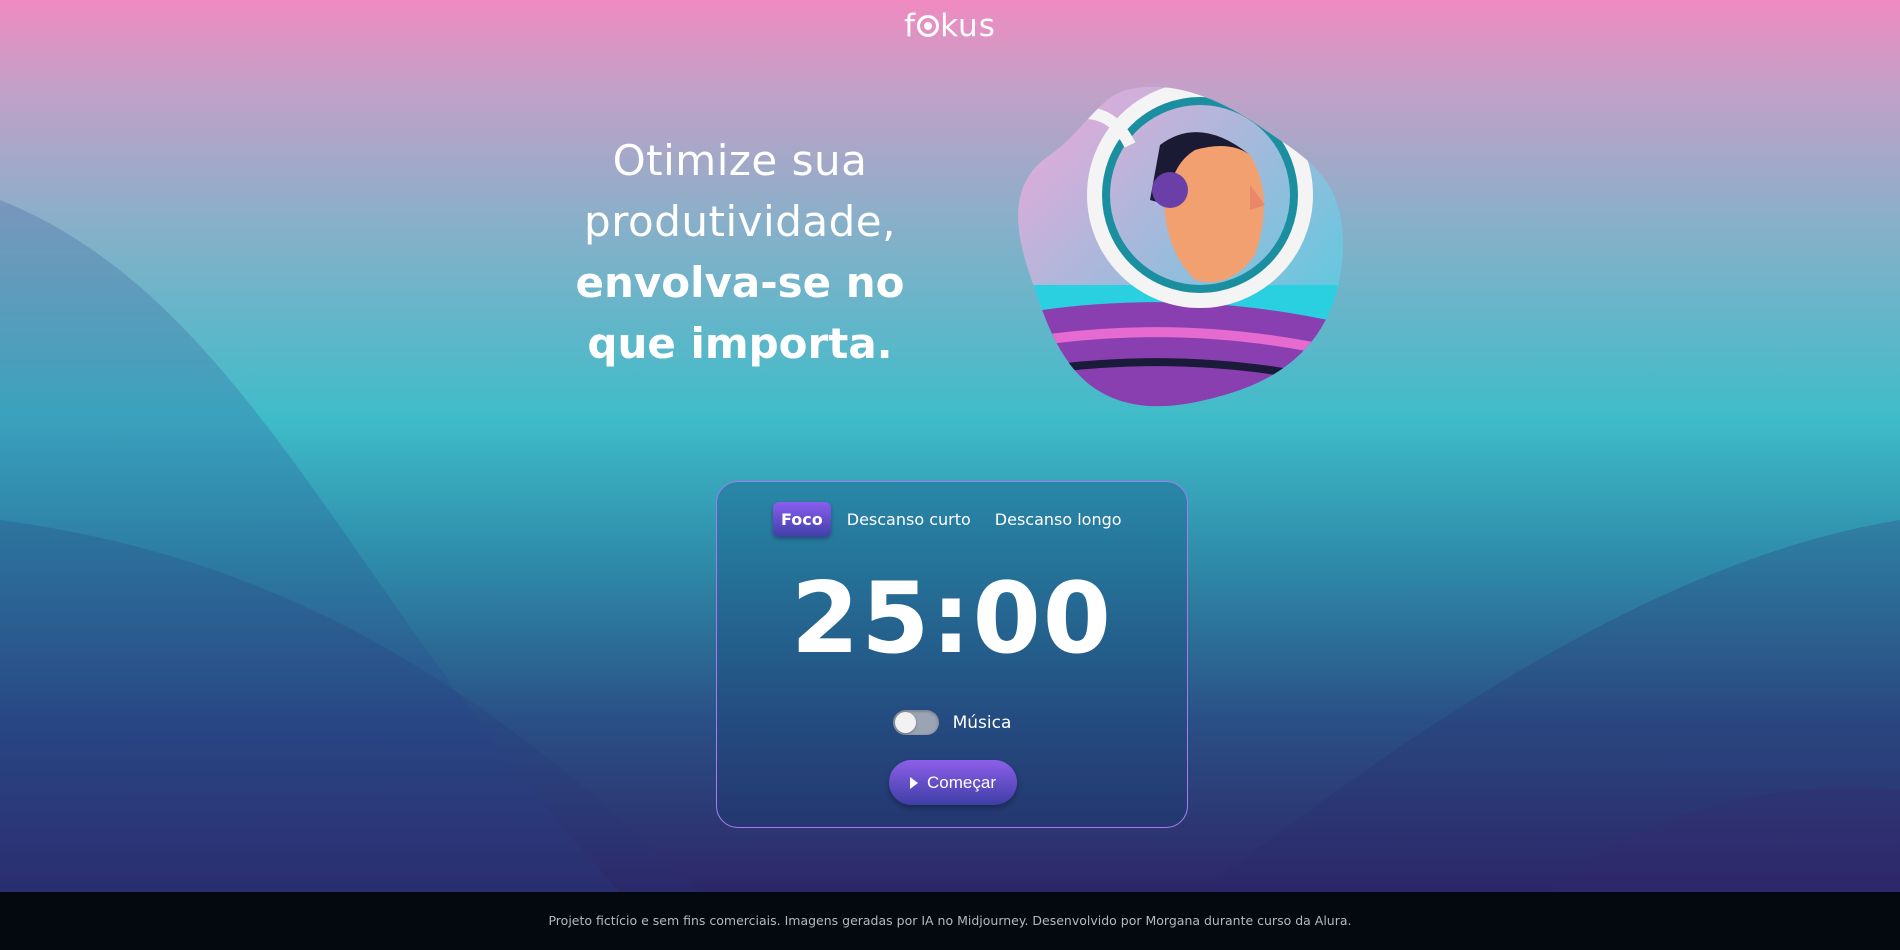 The width and height of the screenshot is (1900, 950). What do you see at coordinates (802, 519) in the screenshot?
I see `tab-foco: Foco` at bounding box center [802, 519].